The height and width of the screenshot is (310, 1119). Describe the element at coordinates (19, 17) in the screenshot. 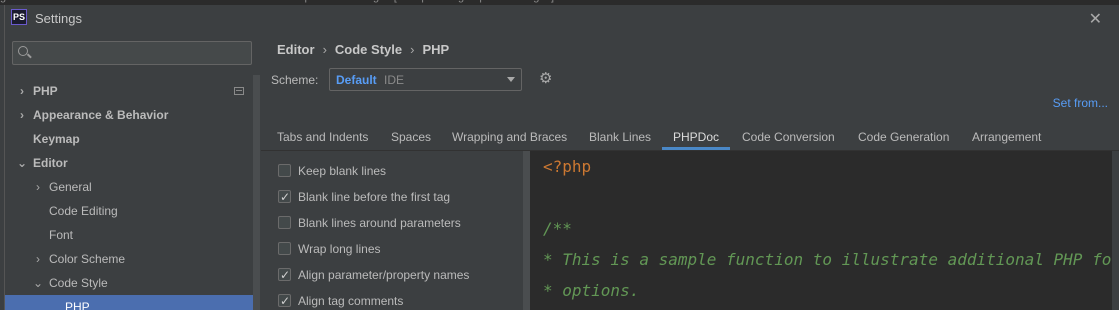

I see `phpstorm-logo-icon: PS` at that location.